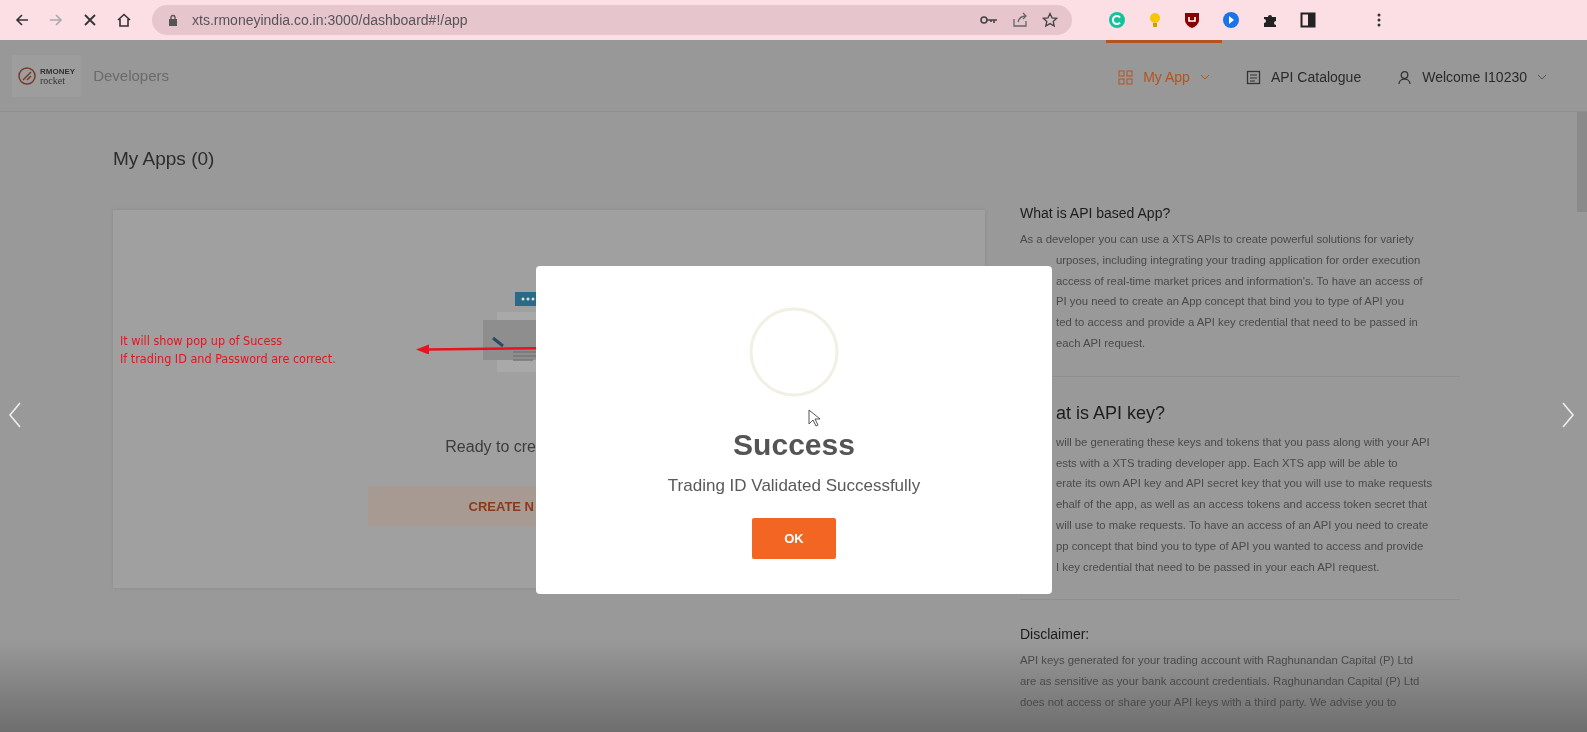 The width and height of the screenshot is (1587, 732). Describe the element at coordinates (53, 80) in the screenshot. I see `logo-text: rocket` at that location.